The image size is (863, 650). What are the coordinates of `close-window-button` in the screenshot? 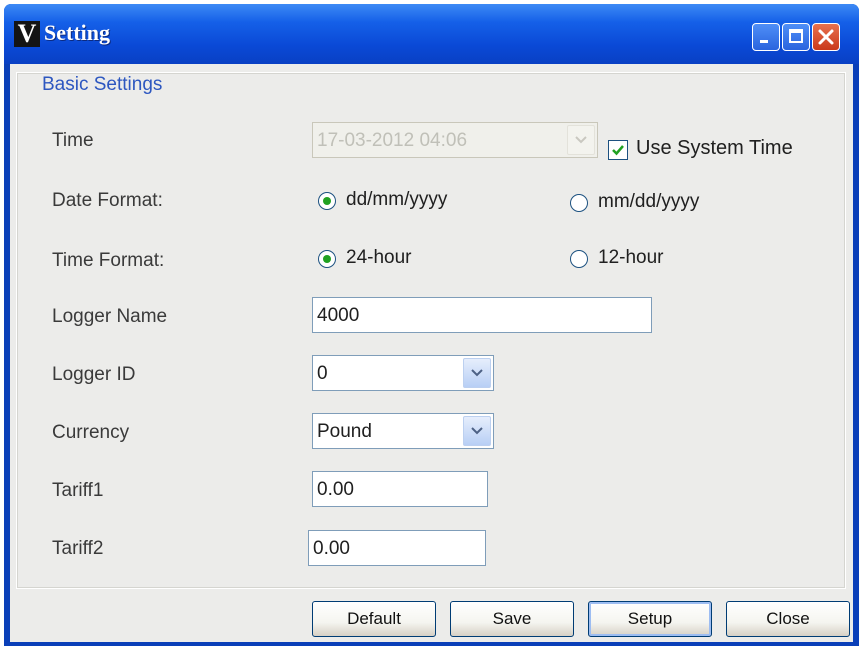 It's located at (826, 37).